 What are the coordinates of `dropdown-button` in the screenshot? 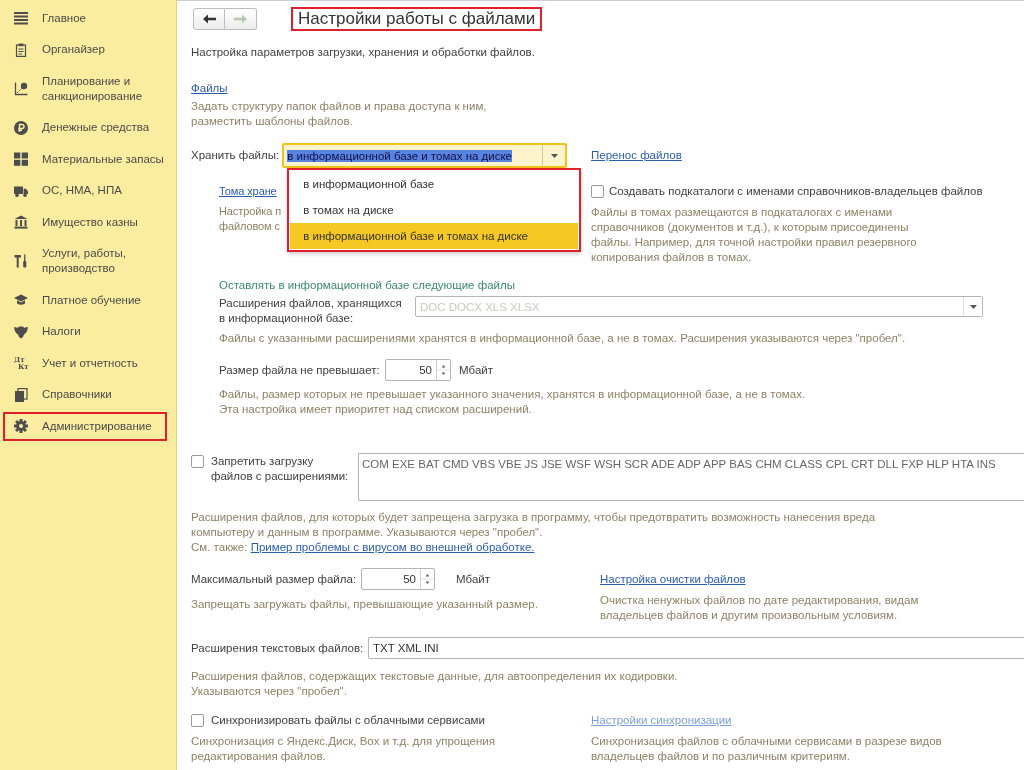 It's located at (972, 306).